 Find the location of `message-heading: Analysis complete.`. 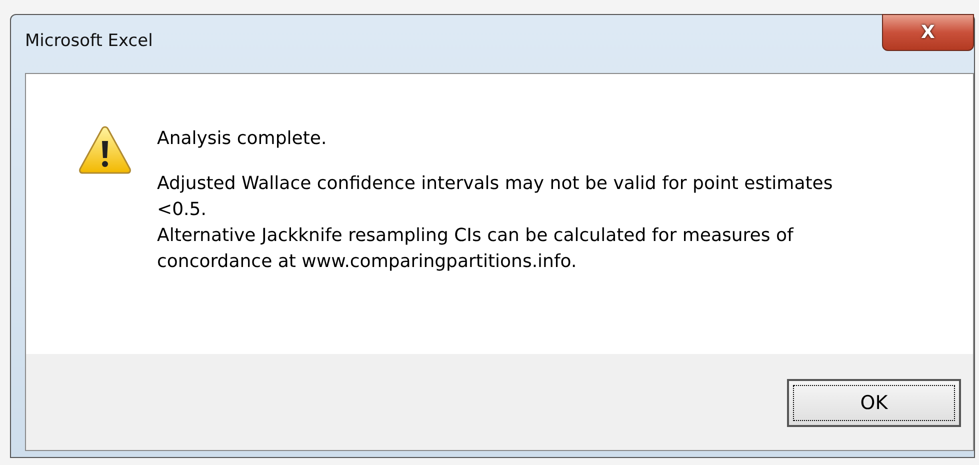

message-heading: Analysis complete. is located at coordinates (242, 138).